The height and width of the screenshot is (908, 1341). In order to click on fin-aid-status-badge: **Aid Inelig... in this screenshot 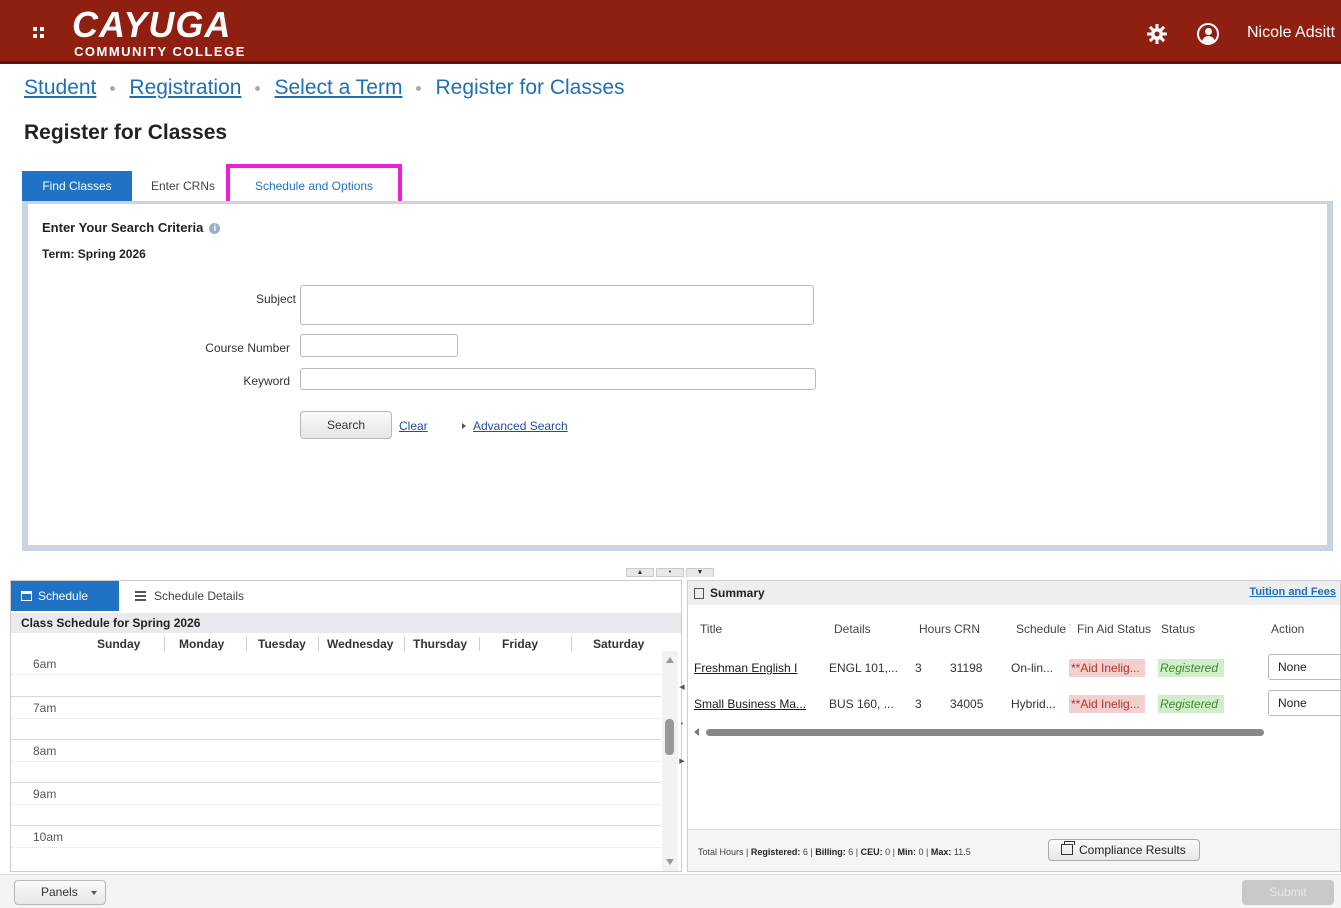, I will do `click(1107, 704)`.